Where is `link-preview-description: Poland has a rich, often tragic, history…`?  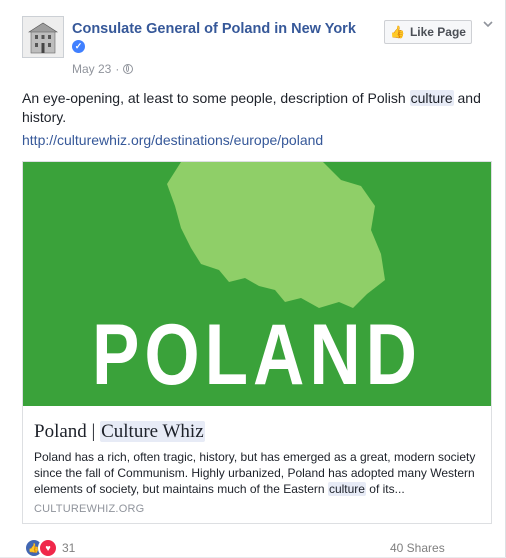 link-preview-description: Poland has a rich, often tragic, history… is located at coordinates (259, 473).